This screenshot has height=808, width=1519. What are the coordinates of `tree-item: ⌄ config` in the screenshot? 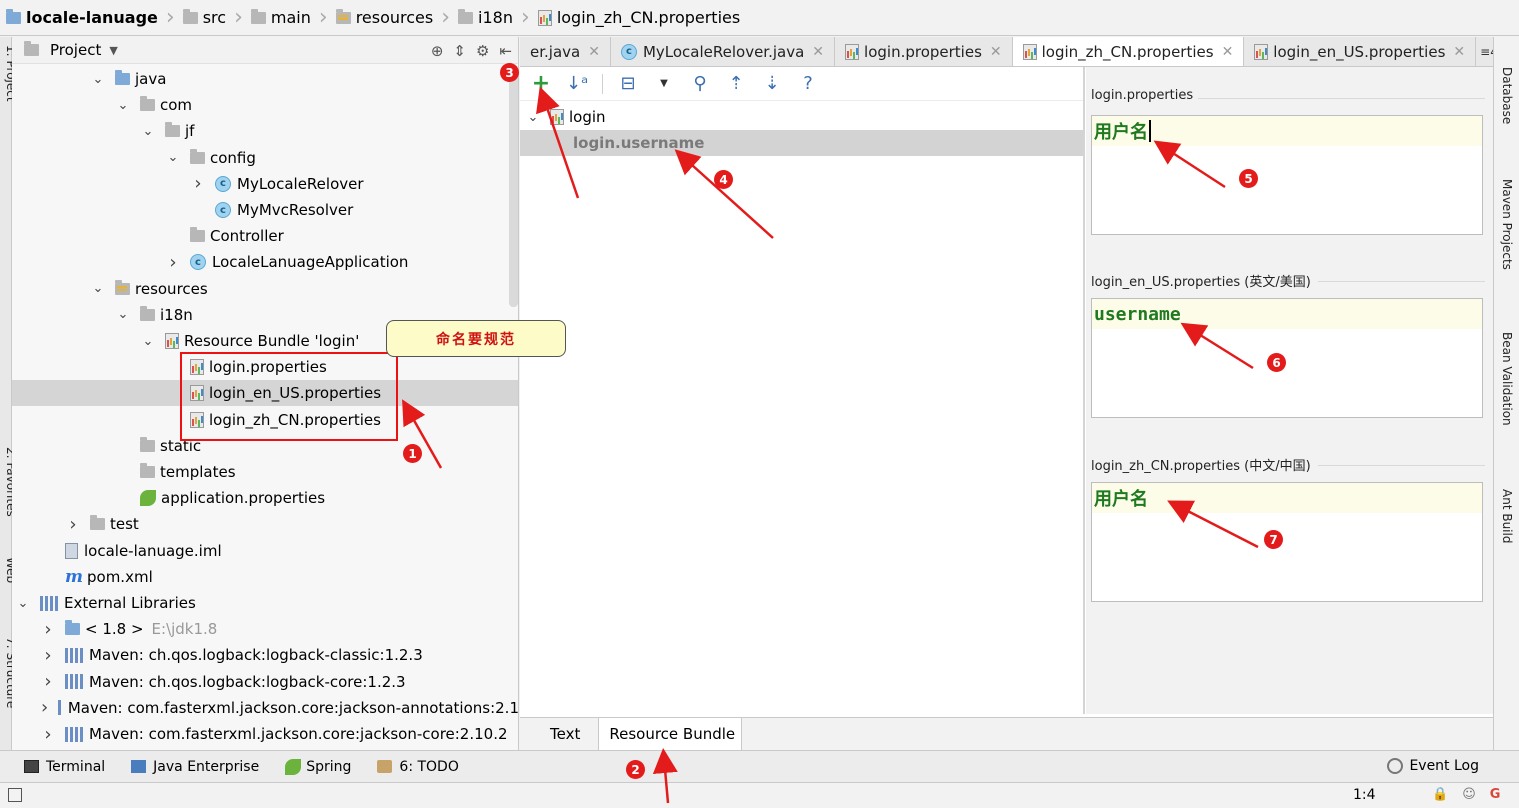 It's located at (265, 158).